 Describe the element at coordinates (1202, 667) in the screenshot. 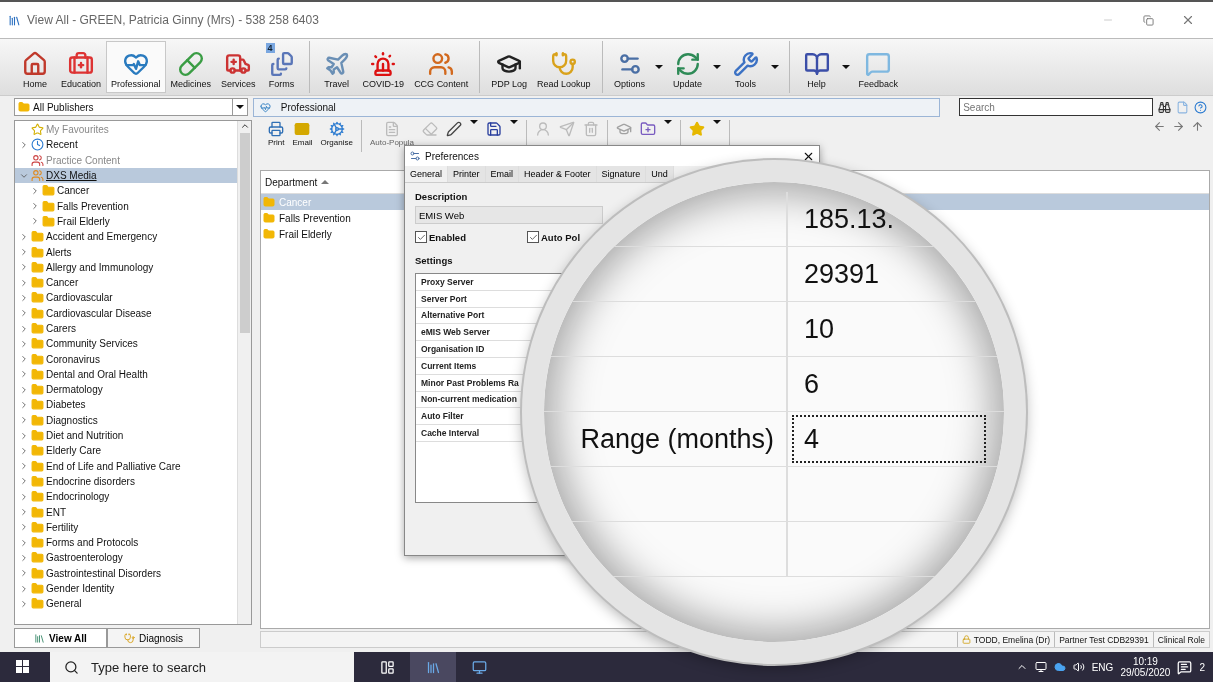

I see `notification-count: 2` at that location.